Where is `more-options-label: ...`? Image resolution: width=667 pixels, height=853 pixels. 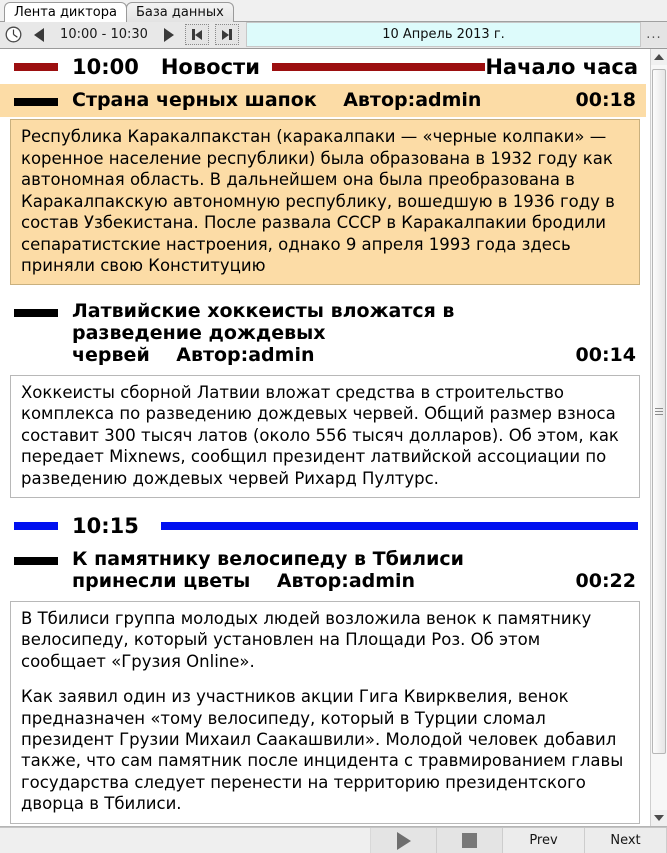
more-options-label: ... is located at coordinates (654, 35).